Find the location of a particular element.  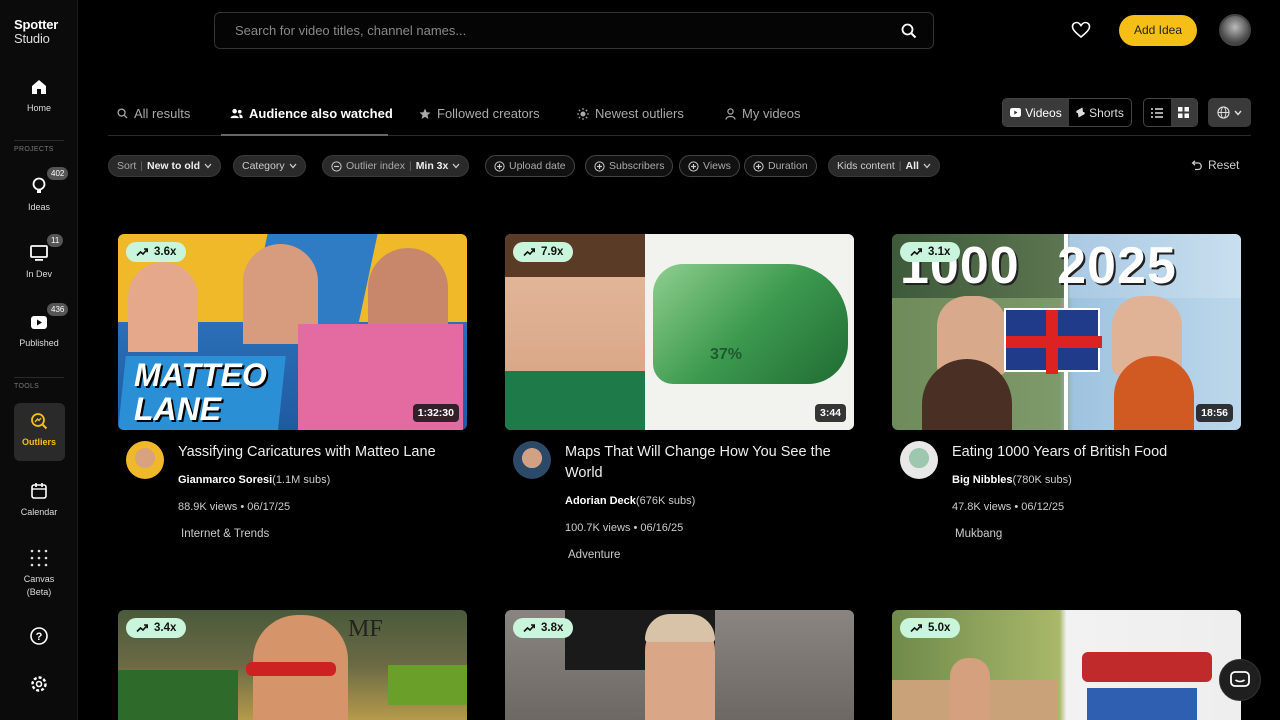

tab-audience-also-watched: Audience also watched is located at coordinates (311, 113).